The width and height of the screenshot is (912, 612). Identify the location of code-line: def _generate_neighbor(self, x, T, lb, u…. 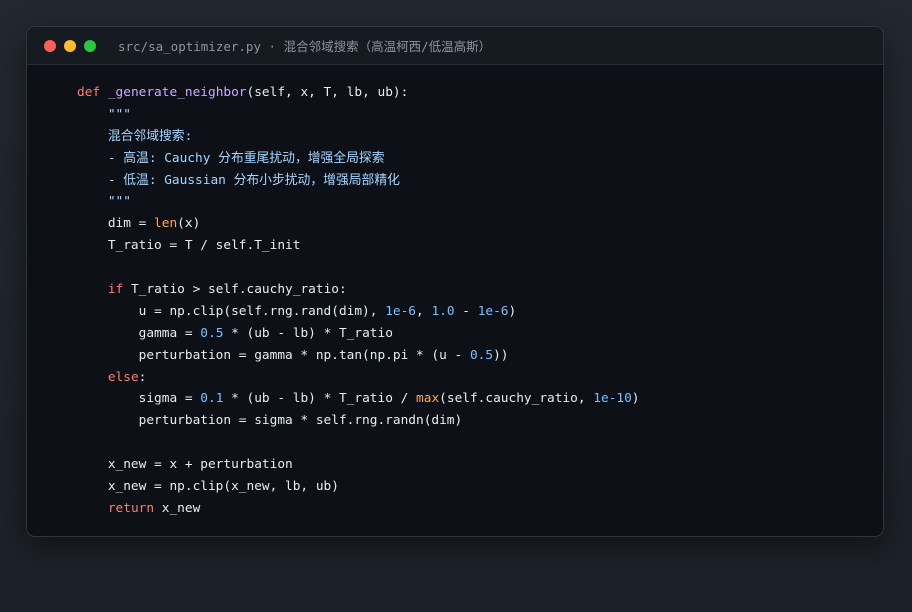
(480, 93).